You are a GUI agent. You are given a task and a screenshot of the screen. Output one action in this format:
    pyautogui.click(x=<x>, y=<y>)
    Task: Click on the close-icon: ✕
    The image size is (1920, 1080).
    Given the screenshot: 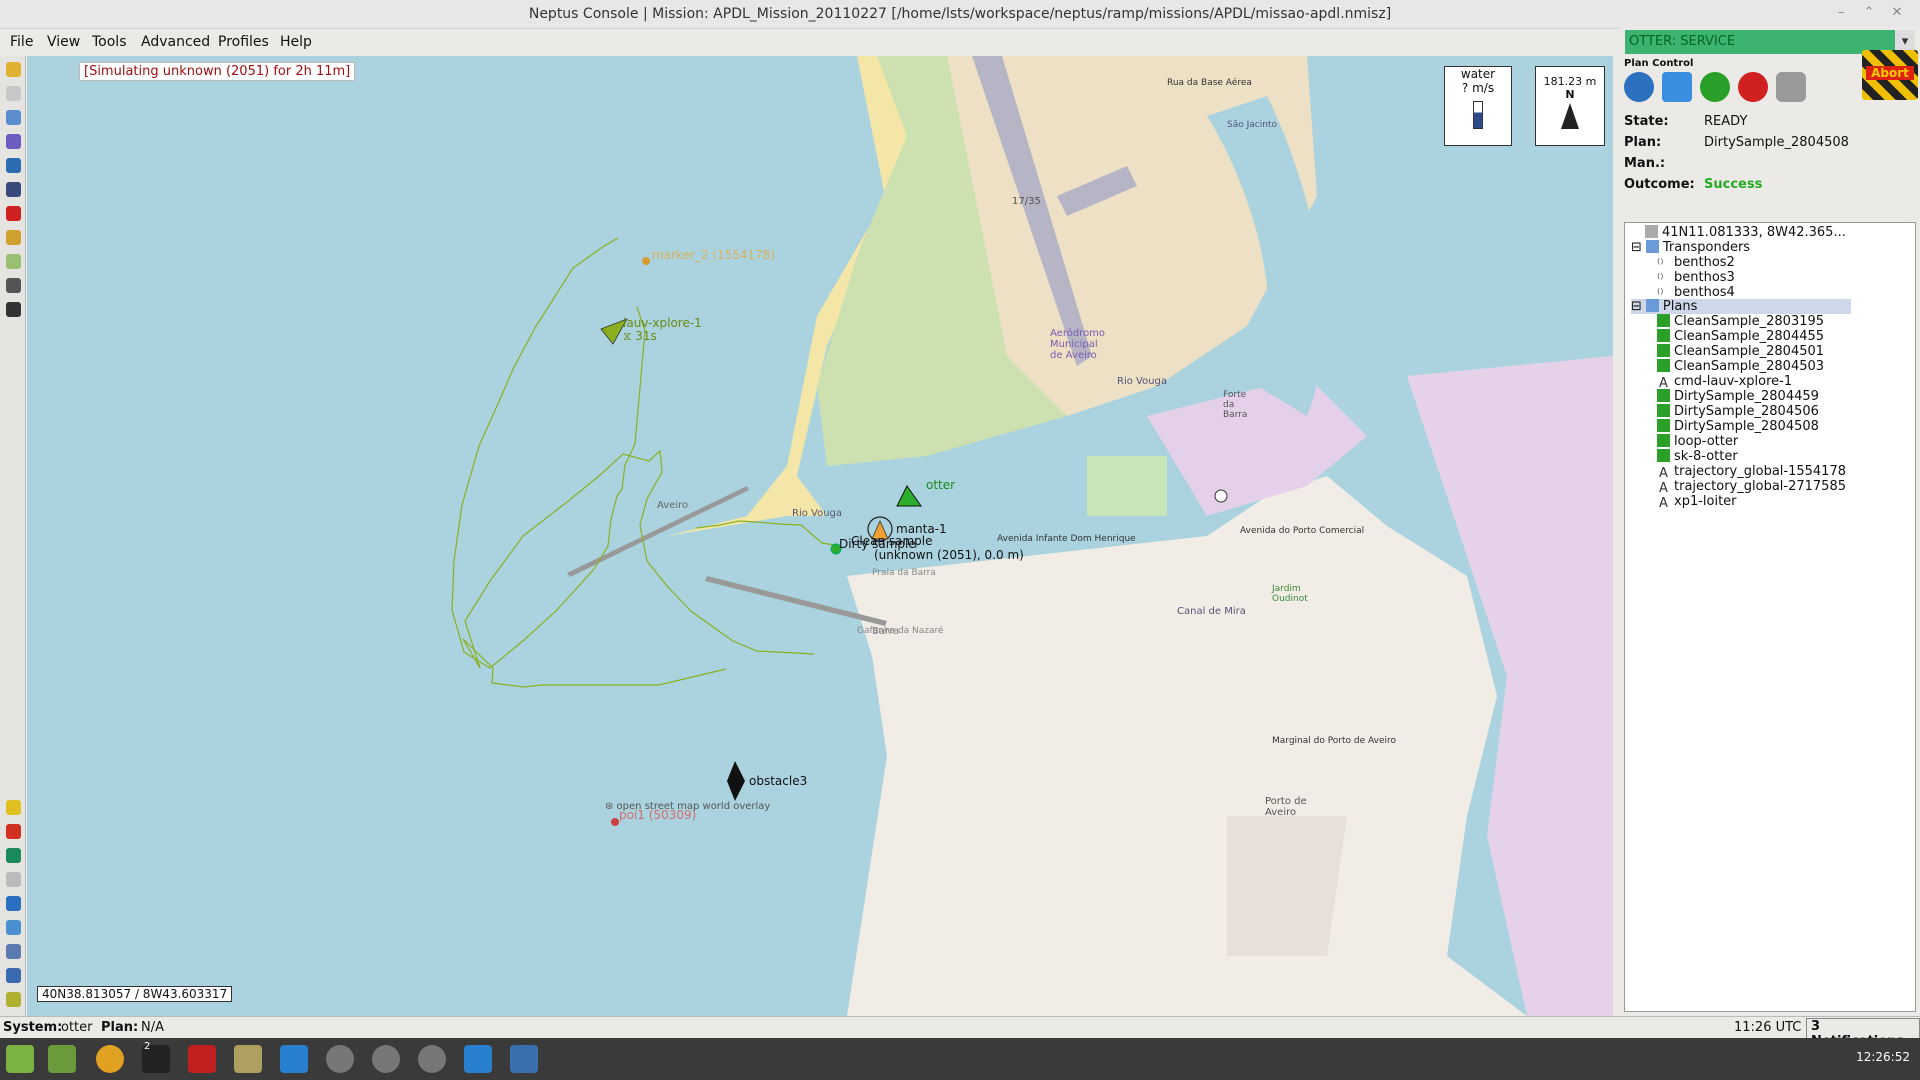 What is the action you would take?
    pyautogui.click(x=1897, y=13)
    